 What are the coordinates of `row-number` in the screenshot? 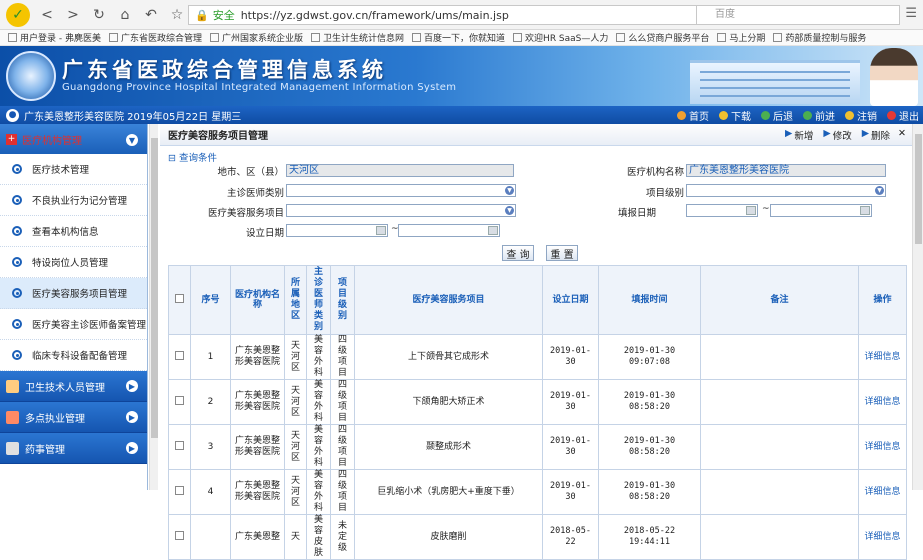 It's located at (210, 537).